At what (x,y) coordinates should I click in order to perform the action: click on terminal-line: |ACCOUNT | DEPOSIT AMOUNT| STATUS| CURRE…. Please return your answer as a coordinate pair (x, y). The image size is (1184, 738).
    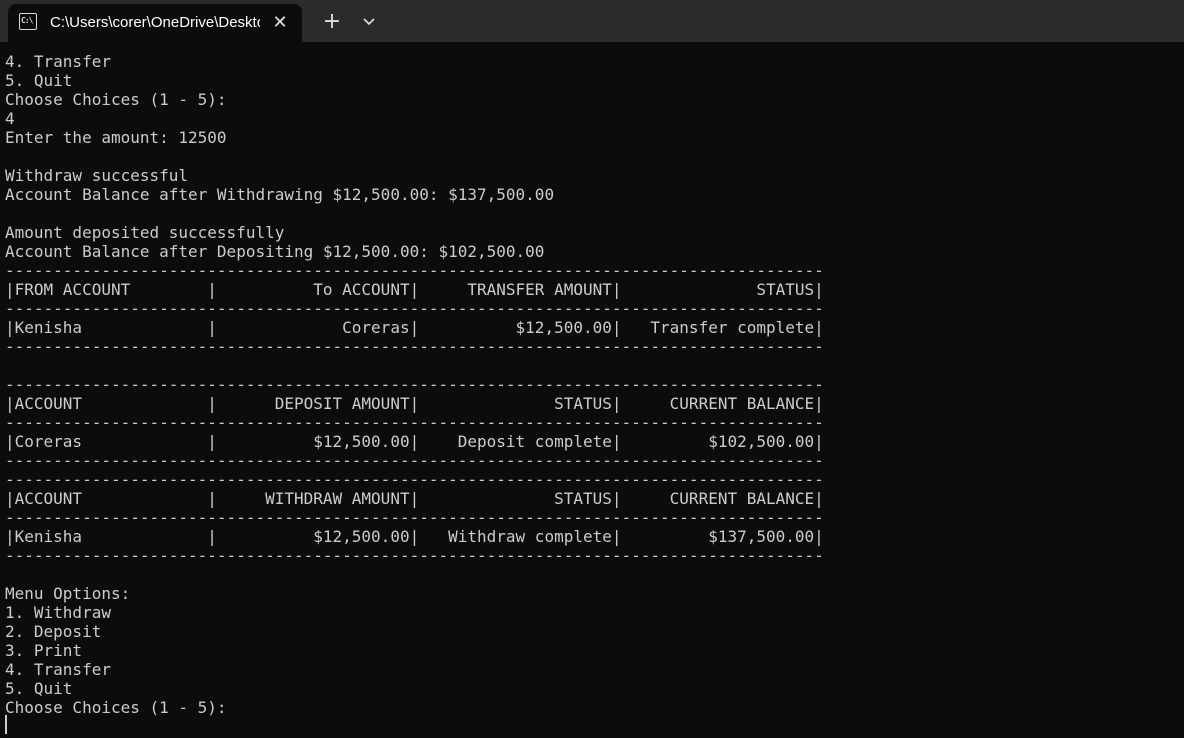
    Looking at the image, I should click on (414, 403).